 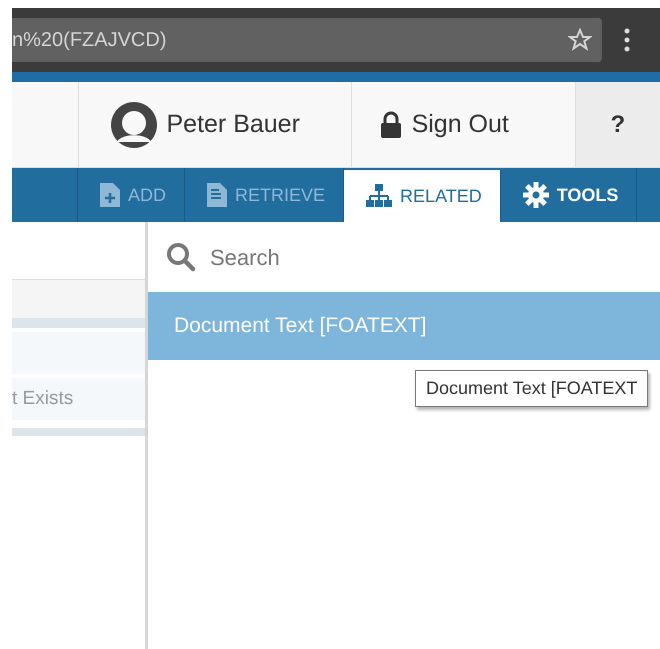 I want to click on tooltip: Document Text [FOATEXT, so click(x=531, y=388).